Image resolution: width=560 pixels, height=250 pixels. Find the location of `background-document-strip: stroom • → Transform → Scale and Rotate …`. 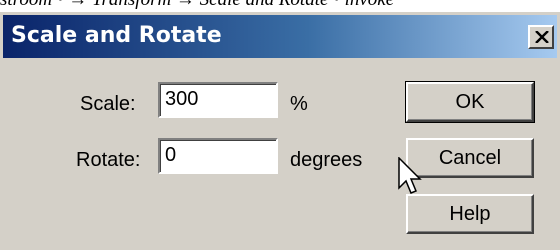

background-document-strip: stroom • → Transform → Scale and Rotate … is located at coordinates (280, 6).